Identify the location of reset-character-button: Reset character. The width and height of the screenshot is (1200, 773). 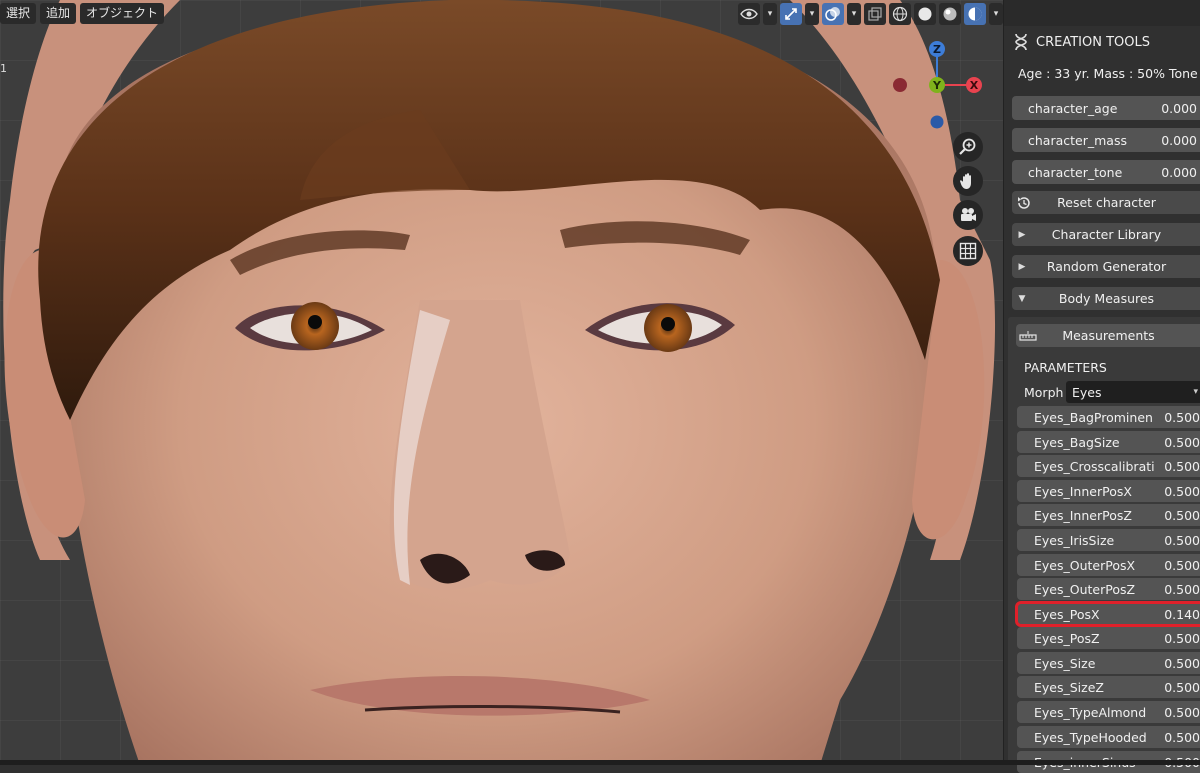
(1106, 202).